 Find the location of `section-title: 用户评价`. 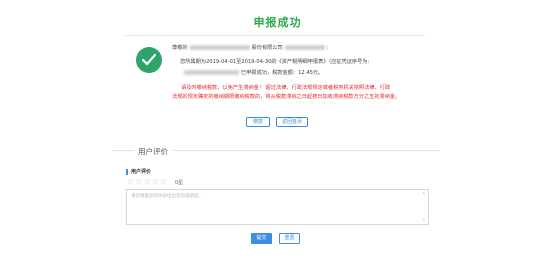

section-title: 用户评价 is located at coordinates (153, 151).